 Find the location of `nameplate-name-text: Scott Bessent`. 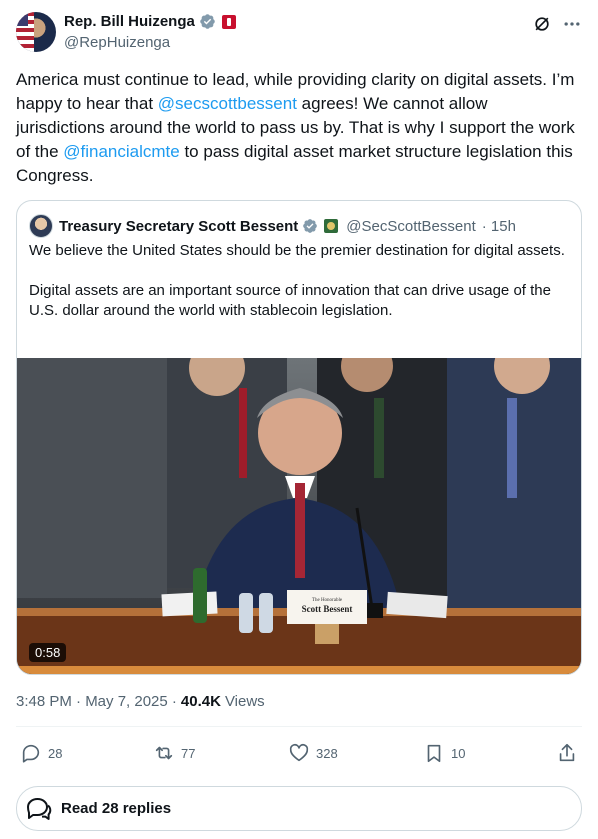

nameplate-name-text: Scott Bessent is located at coordinates (327, 609).